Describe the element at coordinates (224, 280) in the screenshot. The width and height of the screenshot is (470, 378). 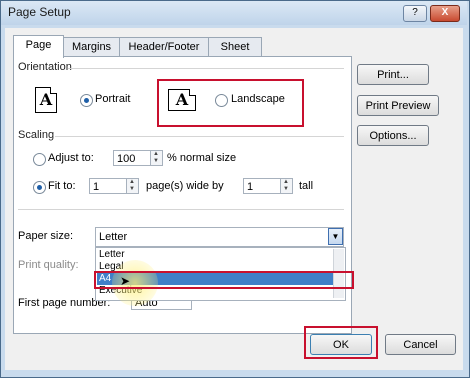
I see `a4-highlight-box` at that location.